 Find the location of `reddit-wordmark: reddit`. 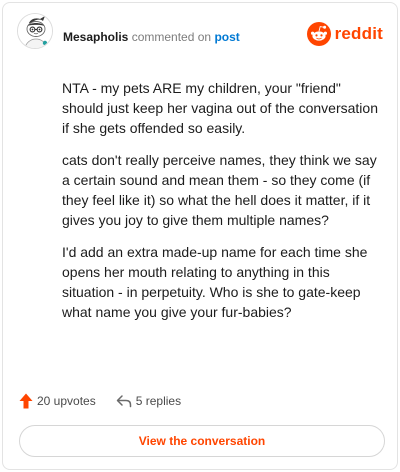

reddit-wordmark: reddit is located at coordinates (358, 33).